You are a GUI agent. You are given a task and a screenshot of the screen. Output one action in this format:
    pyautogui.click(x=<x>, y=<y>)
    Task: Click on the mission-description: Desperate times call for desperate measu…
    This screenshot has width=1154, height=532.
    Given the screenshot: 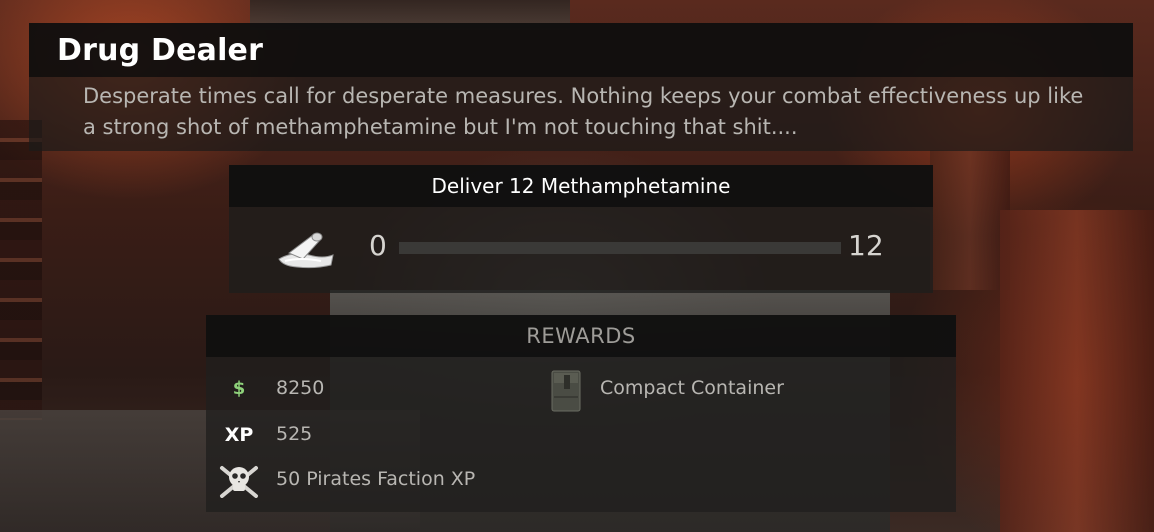 What is the action you would take?
    pyautogui.click(x=583, y=111)
    